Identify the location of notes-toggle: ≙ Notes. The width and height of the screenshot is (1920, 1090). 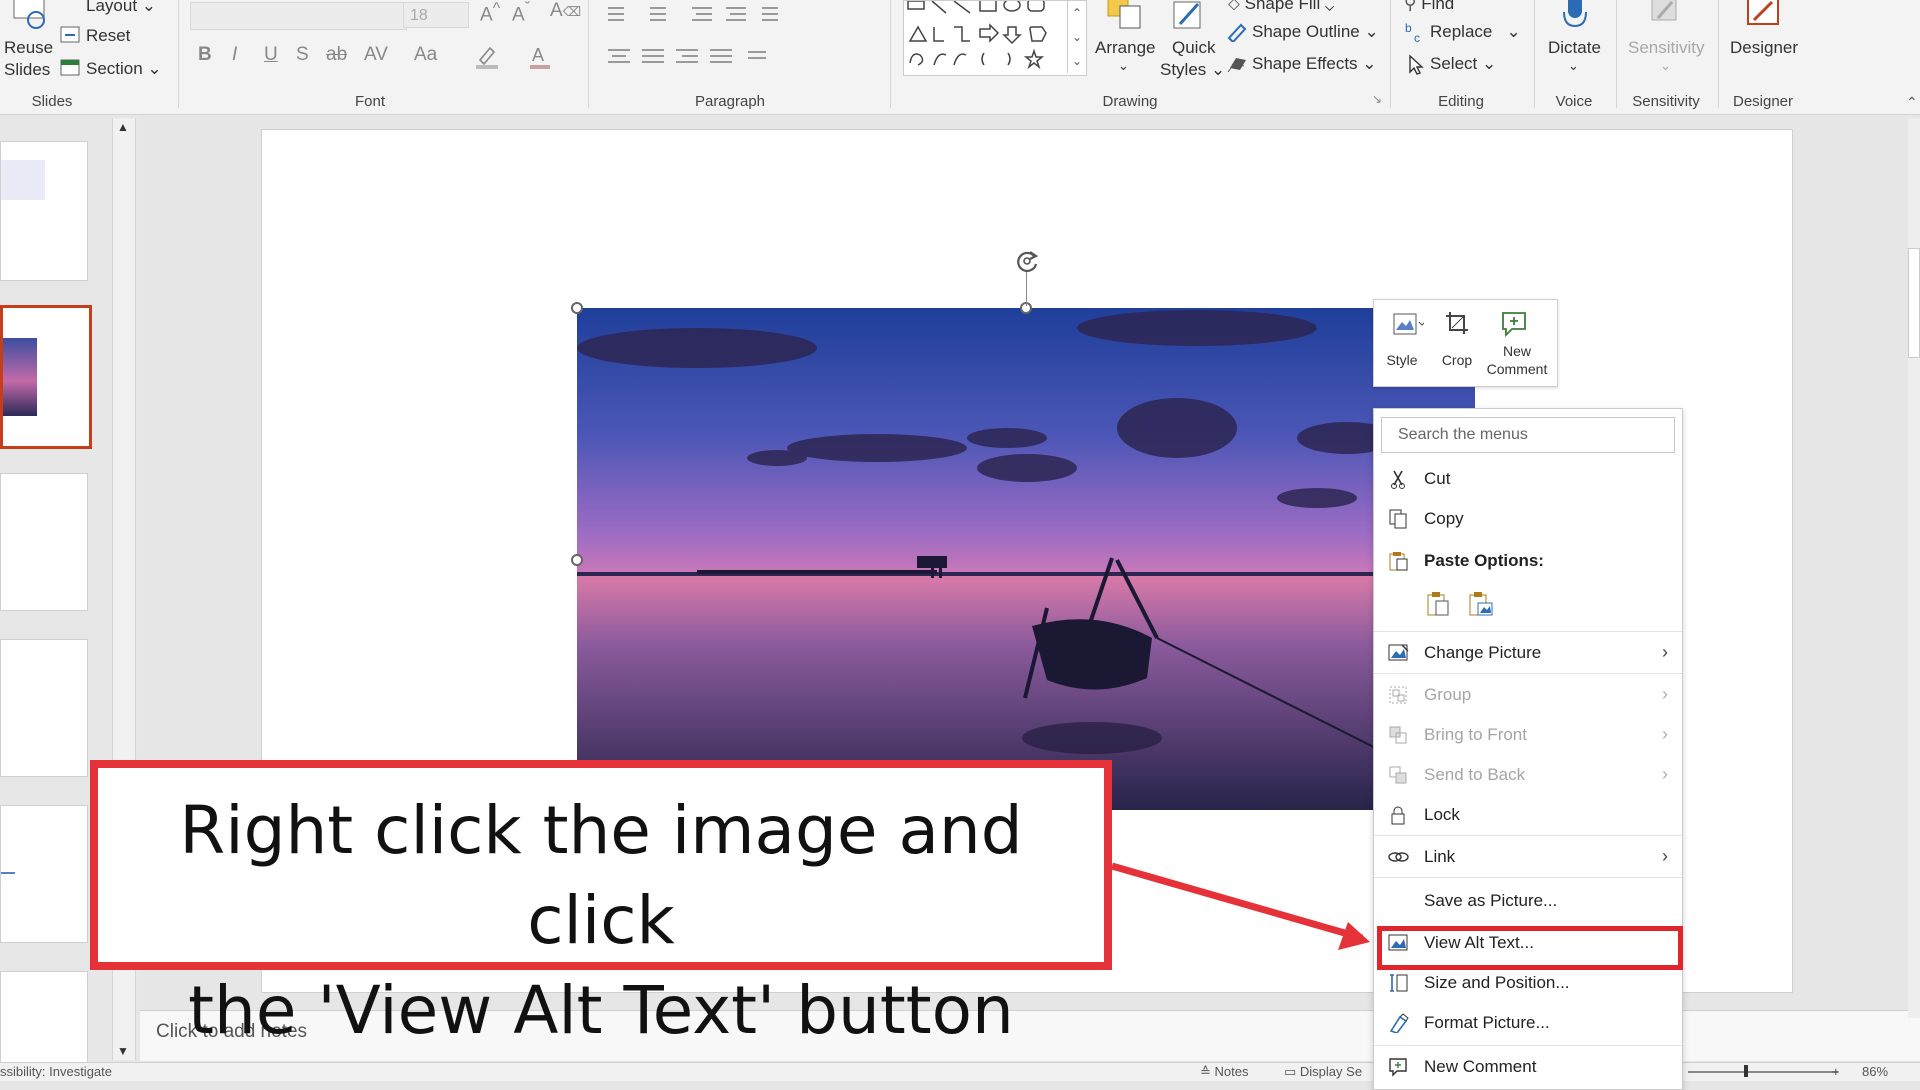
(1224, 1072).